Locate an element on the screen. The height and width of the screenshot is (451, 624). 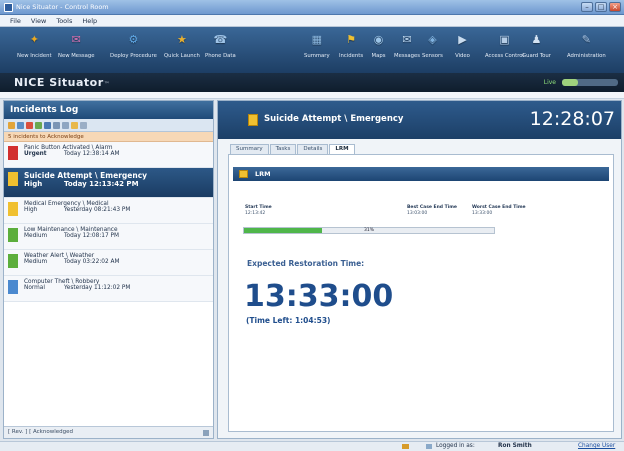
filter-icon is located at coordinates (11, 125).